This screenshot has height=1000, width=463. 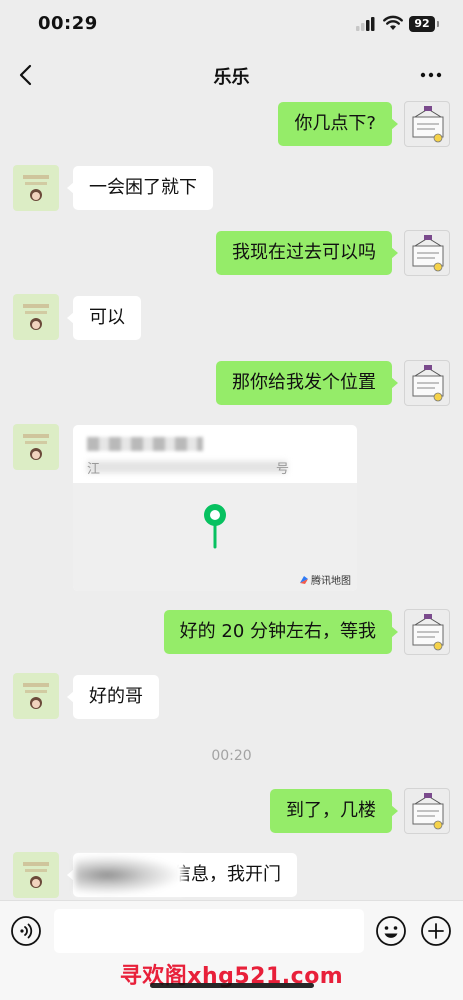 I want to click on location-map: 腾讯地图, so click(x=215, y=537).